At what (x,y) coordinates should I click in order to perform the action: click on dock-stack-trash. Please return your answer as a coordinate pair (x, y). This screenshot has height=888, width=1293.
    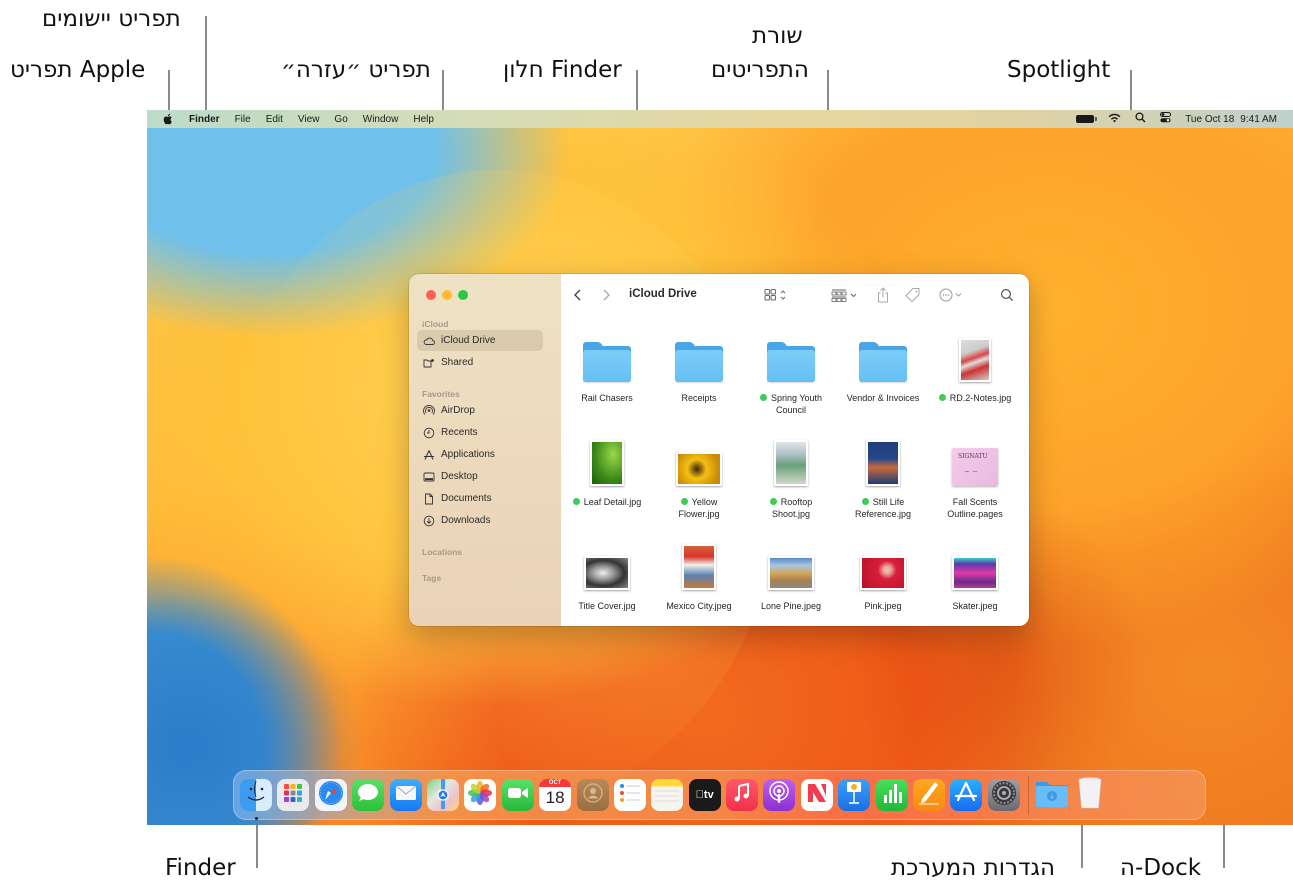
    Looking at the image, I should click on (1090, 793).